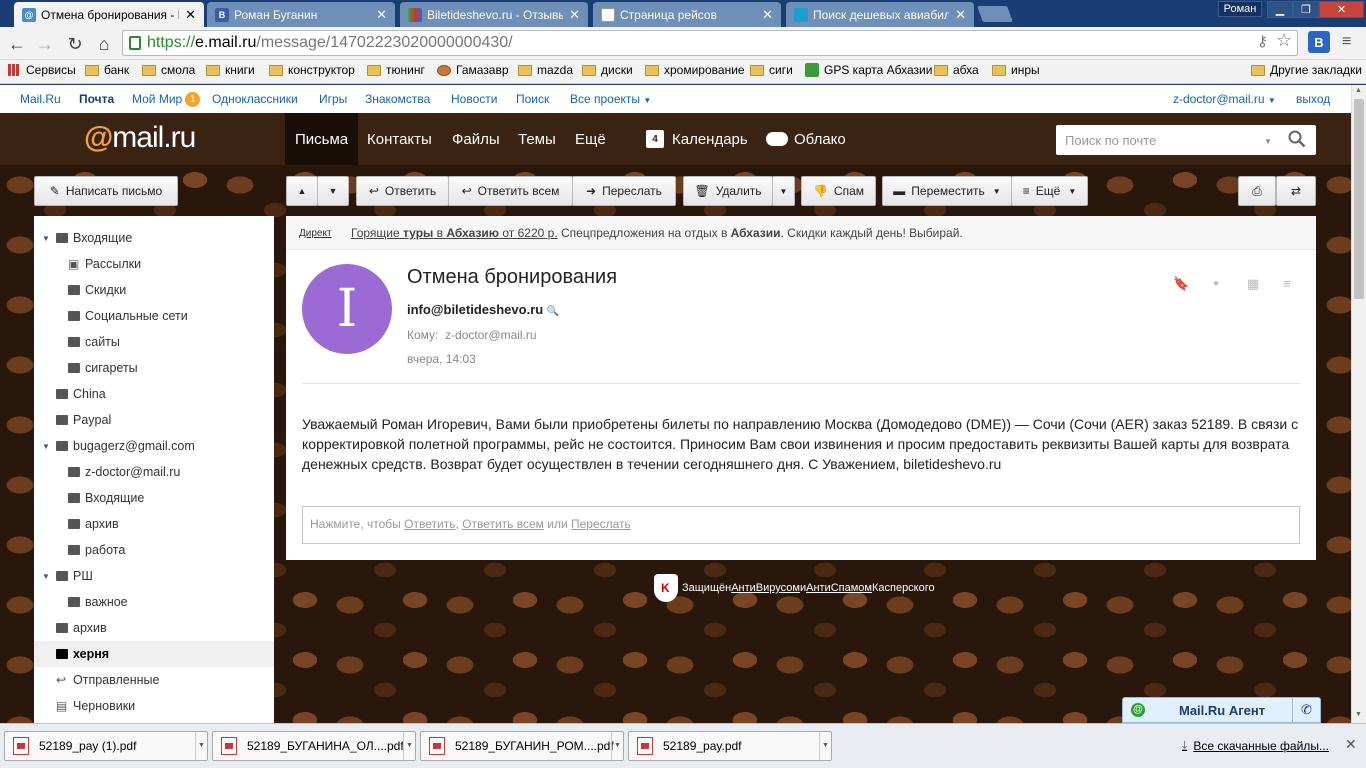 This screenshot has width=1366, height=768. Describe the element at coordinates (956, 70) in the screenshot. I see `bookmark-folder: абха` at that location.